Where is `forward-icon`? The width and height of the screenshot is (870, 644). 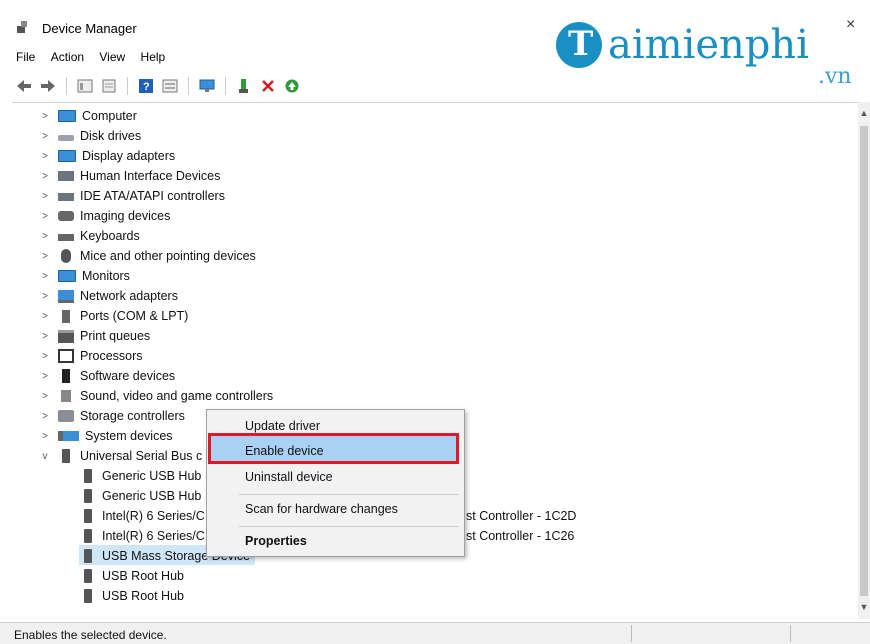 forward-icon is located at coordinates (48, 86).